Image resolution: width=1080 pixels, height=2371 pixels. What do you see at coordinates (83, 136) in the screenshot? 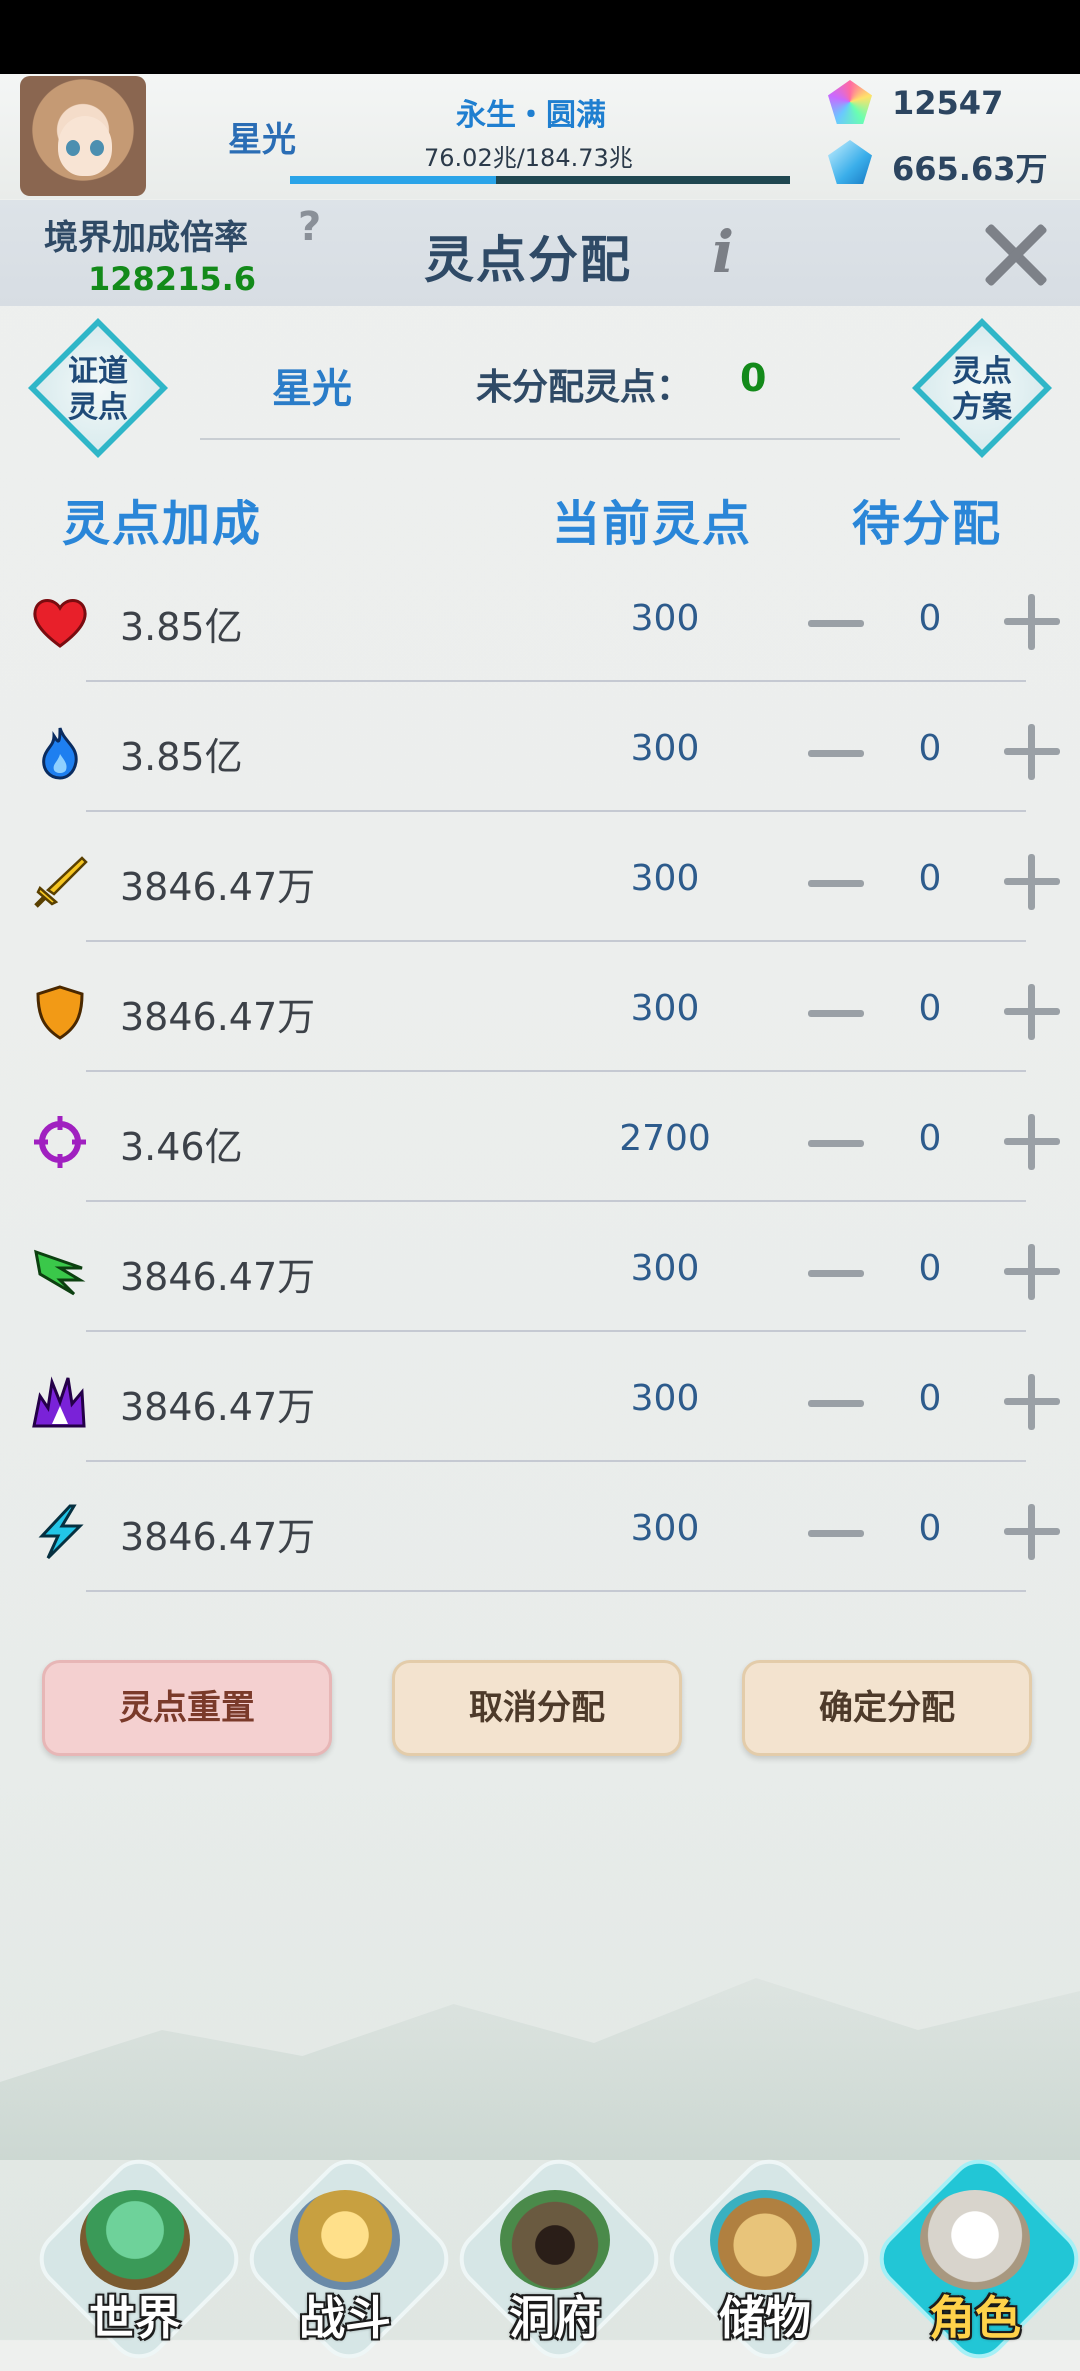
I see `avatar` at bounding box center [83, 136].